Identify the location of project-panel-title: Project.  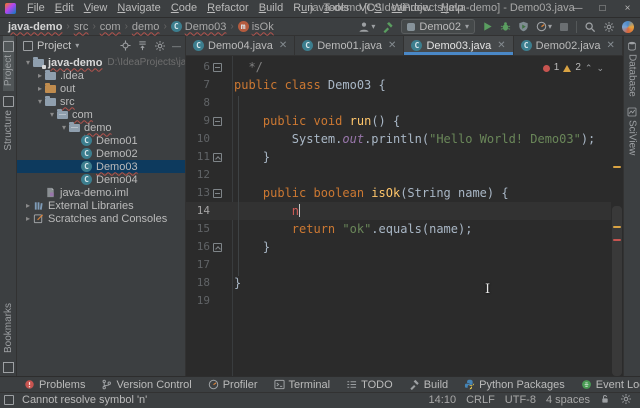
(54, 46).